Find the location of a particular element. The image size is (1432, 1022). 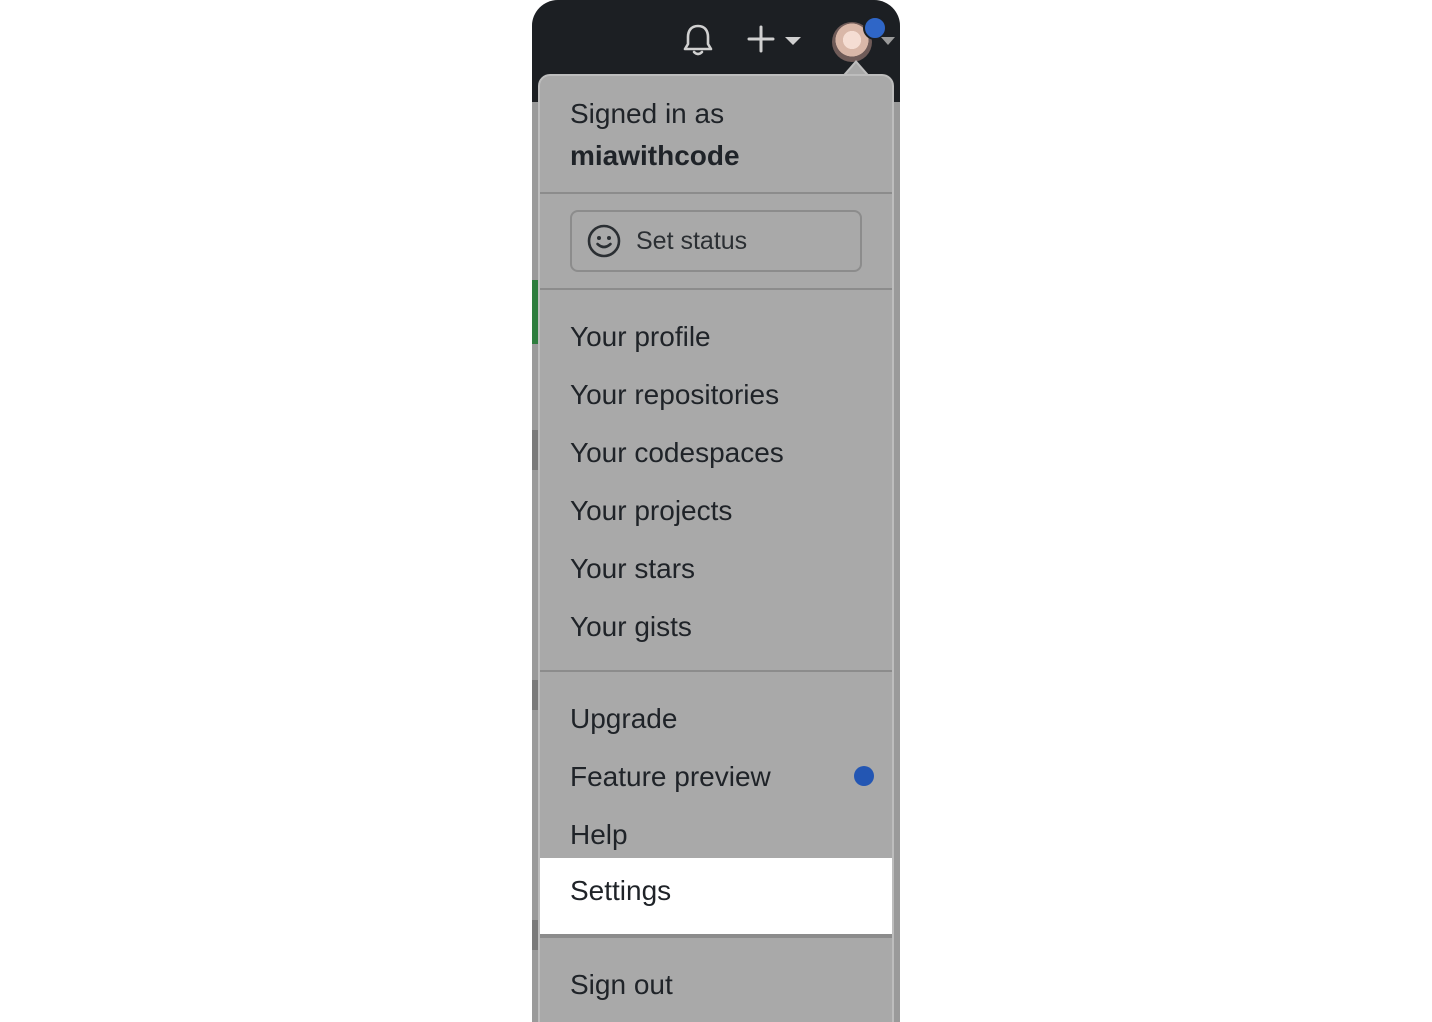

menu-item-your-stars: Your stars is located at coordinates (716, 569).